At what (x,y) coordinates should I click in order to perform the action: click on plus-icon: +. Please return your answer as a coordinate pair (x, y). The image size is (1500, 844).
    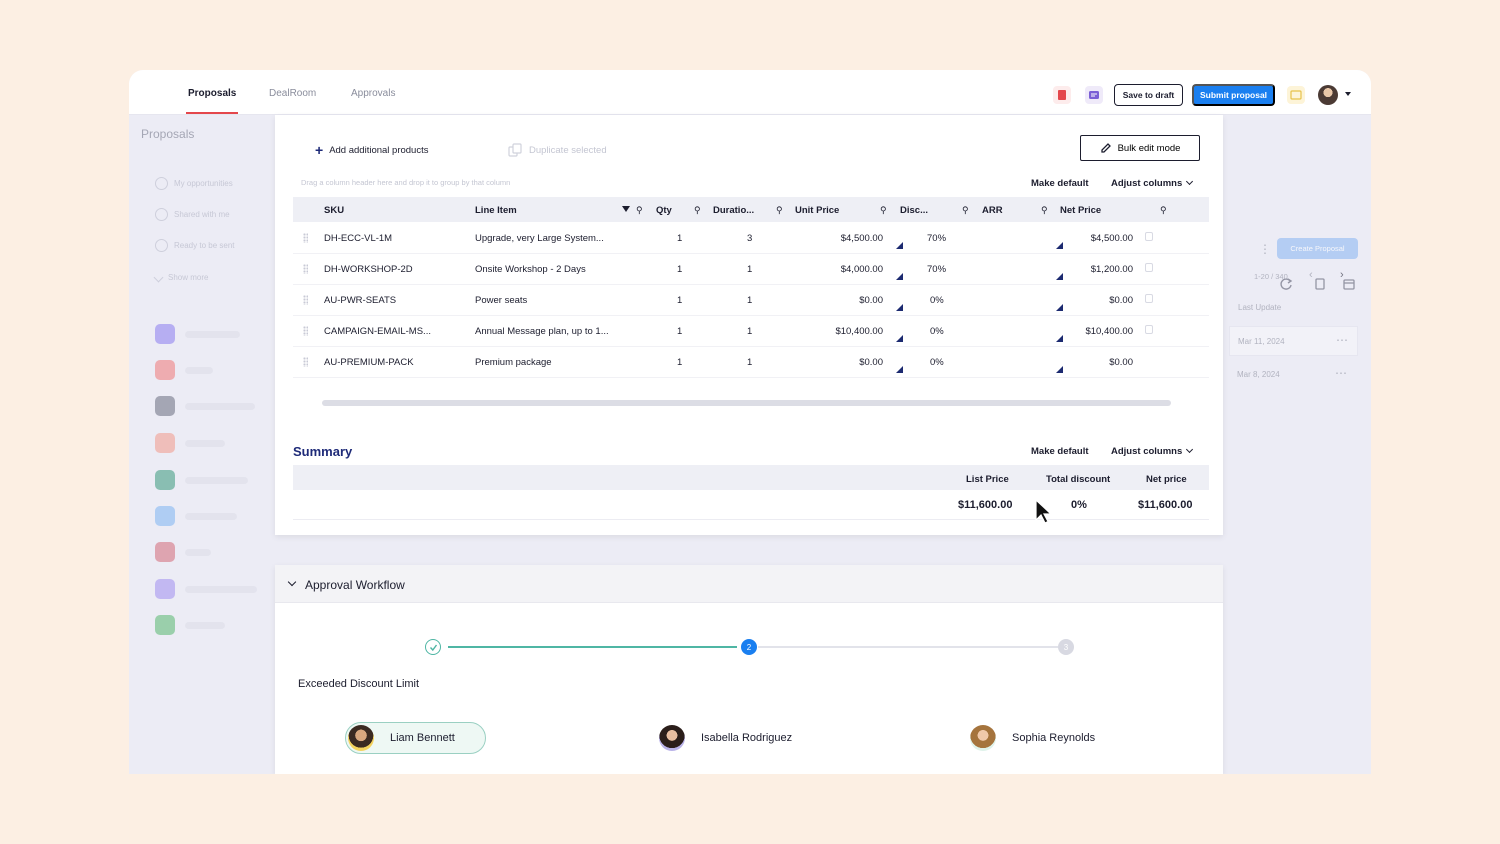
    Looking at the image, I should click on (319, 150).